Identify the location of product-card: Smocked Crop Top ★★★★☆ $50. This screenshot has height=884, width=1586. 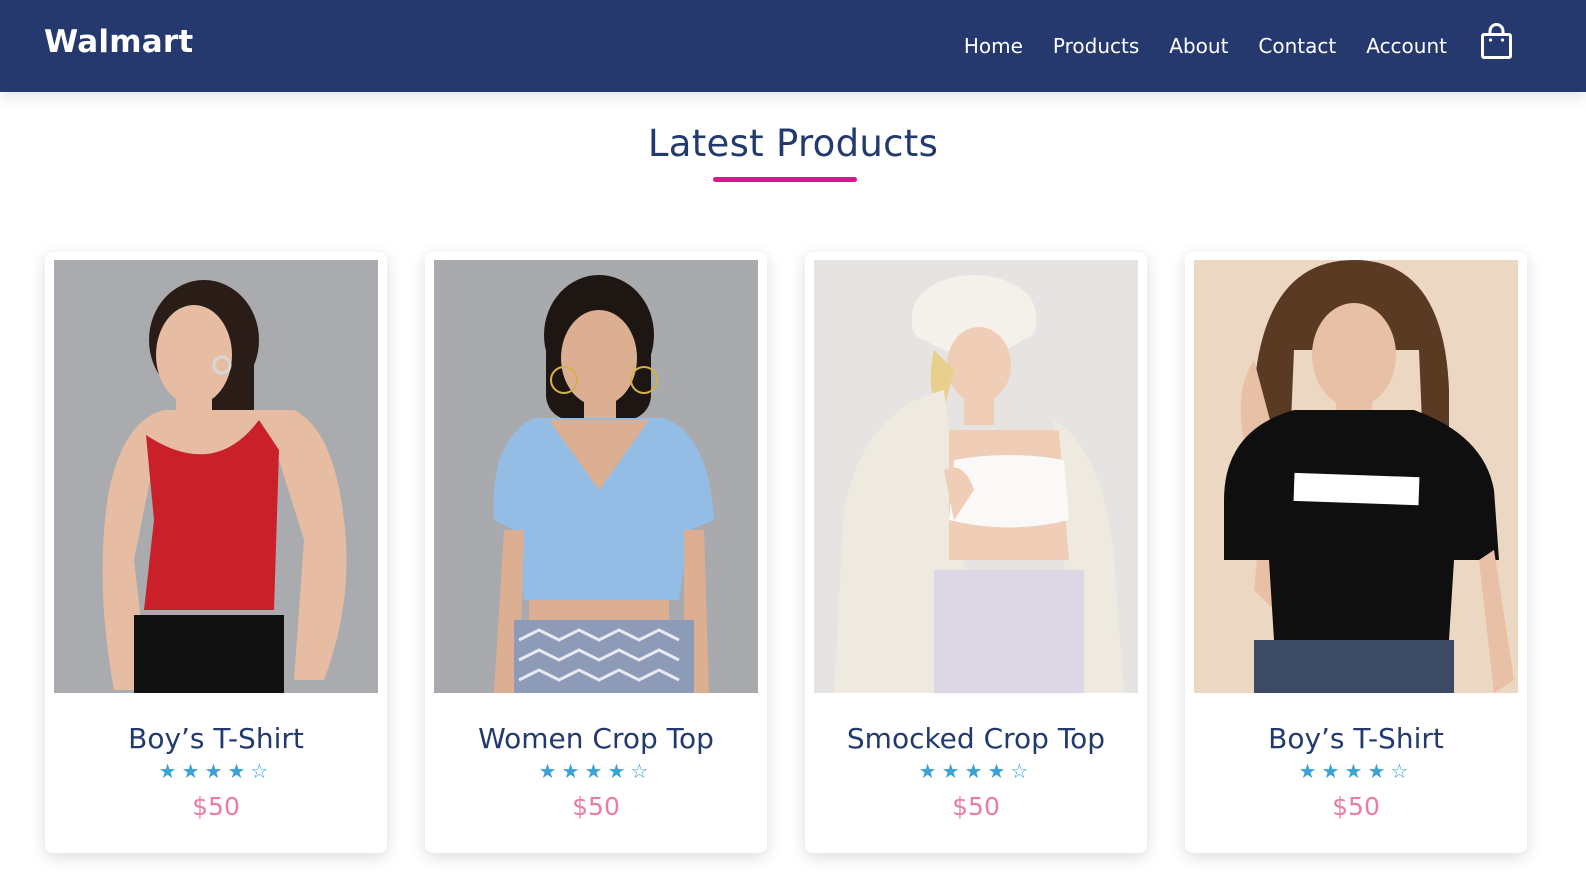
(976, 552).